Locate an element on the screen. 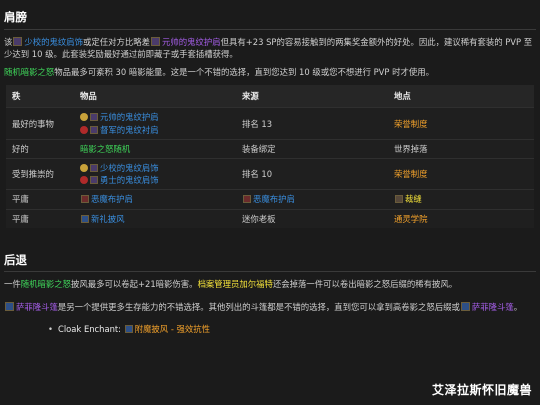 The image size is (540, 405). header-item: 物品 is located at coordinates (155, 96).